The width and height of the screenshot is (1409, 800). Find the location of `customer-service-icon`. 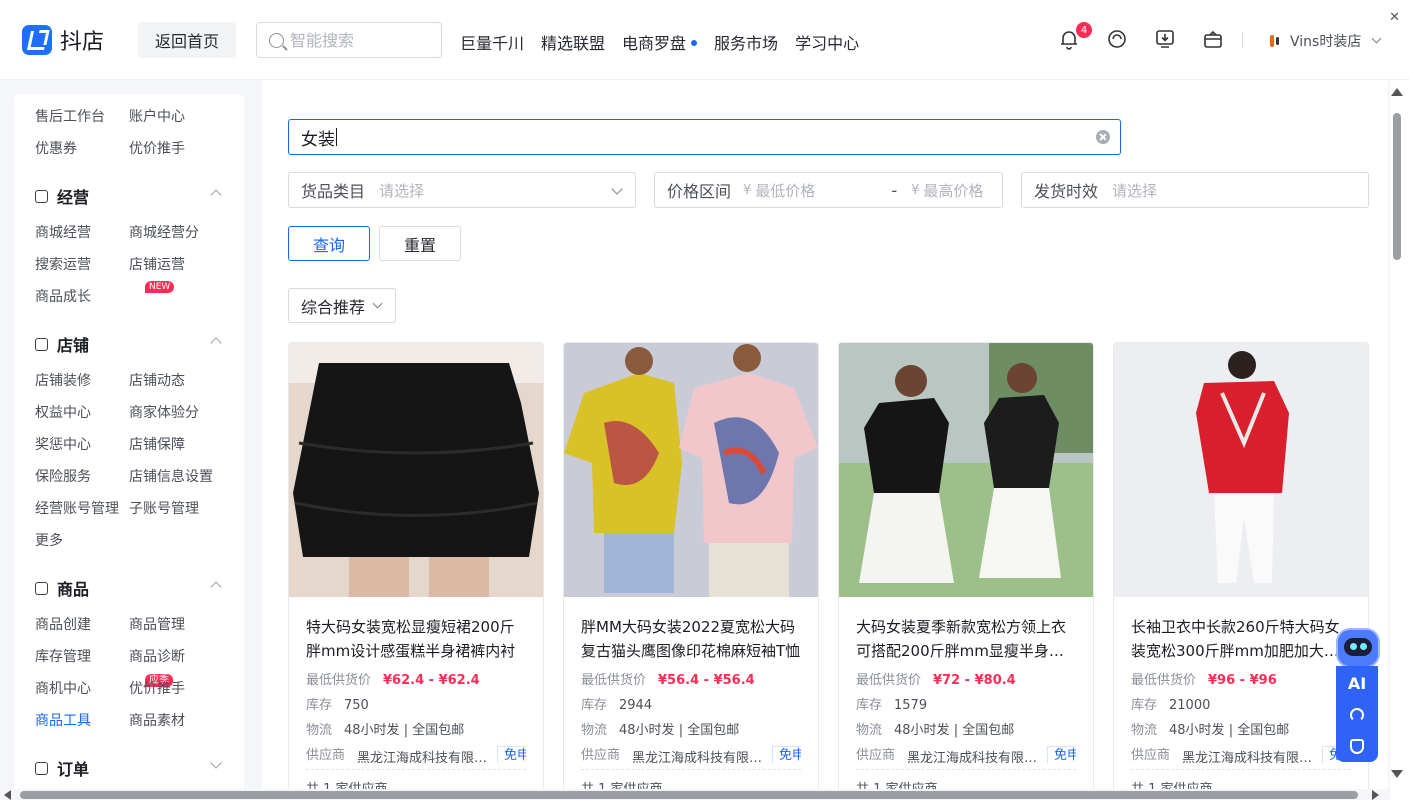

customer-service-icon is located at coordinates (1117, 39).